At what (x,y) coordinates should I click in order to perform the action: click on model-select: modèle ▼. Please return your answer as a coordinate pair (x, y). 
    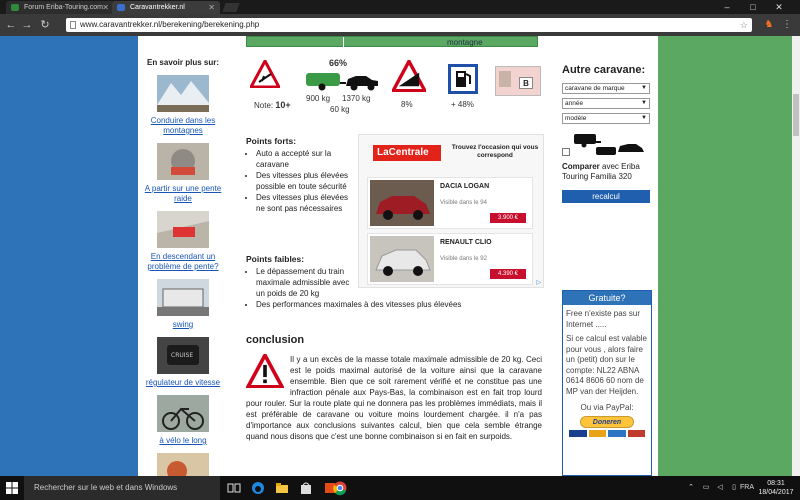
    Looking at the image, I should click on (606, 118).